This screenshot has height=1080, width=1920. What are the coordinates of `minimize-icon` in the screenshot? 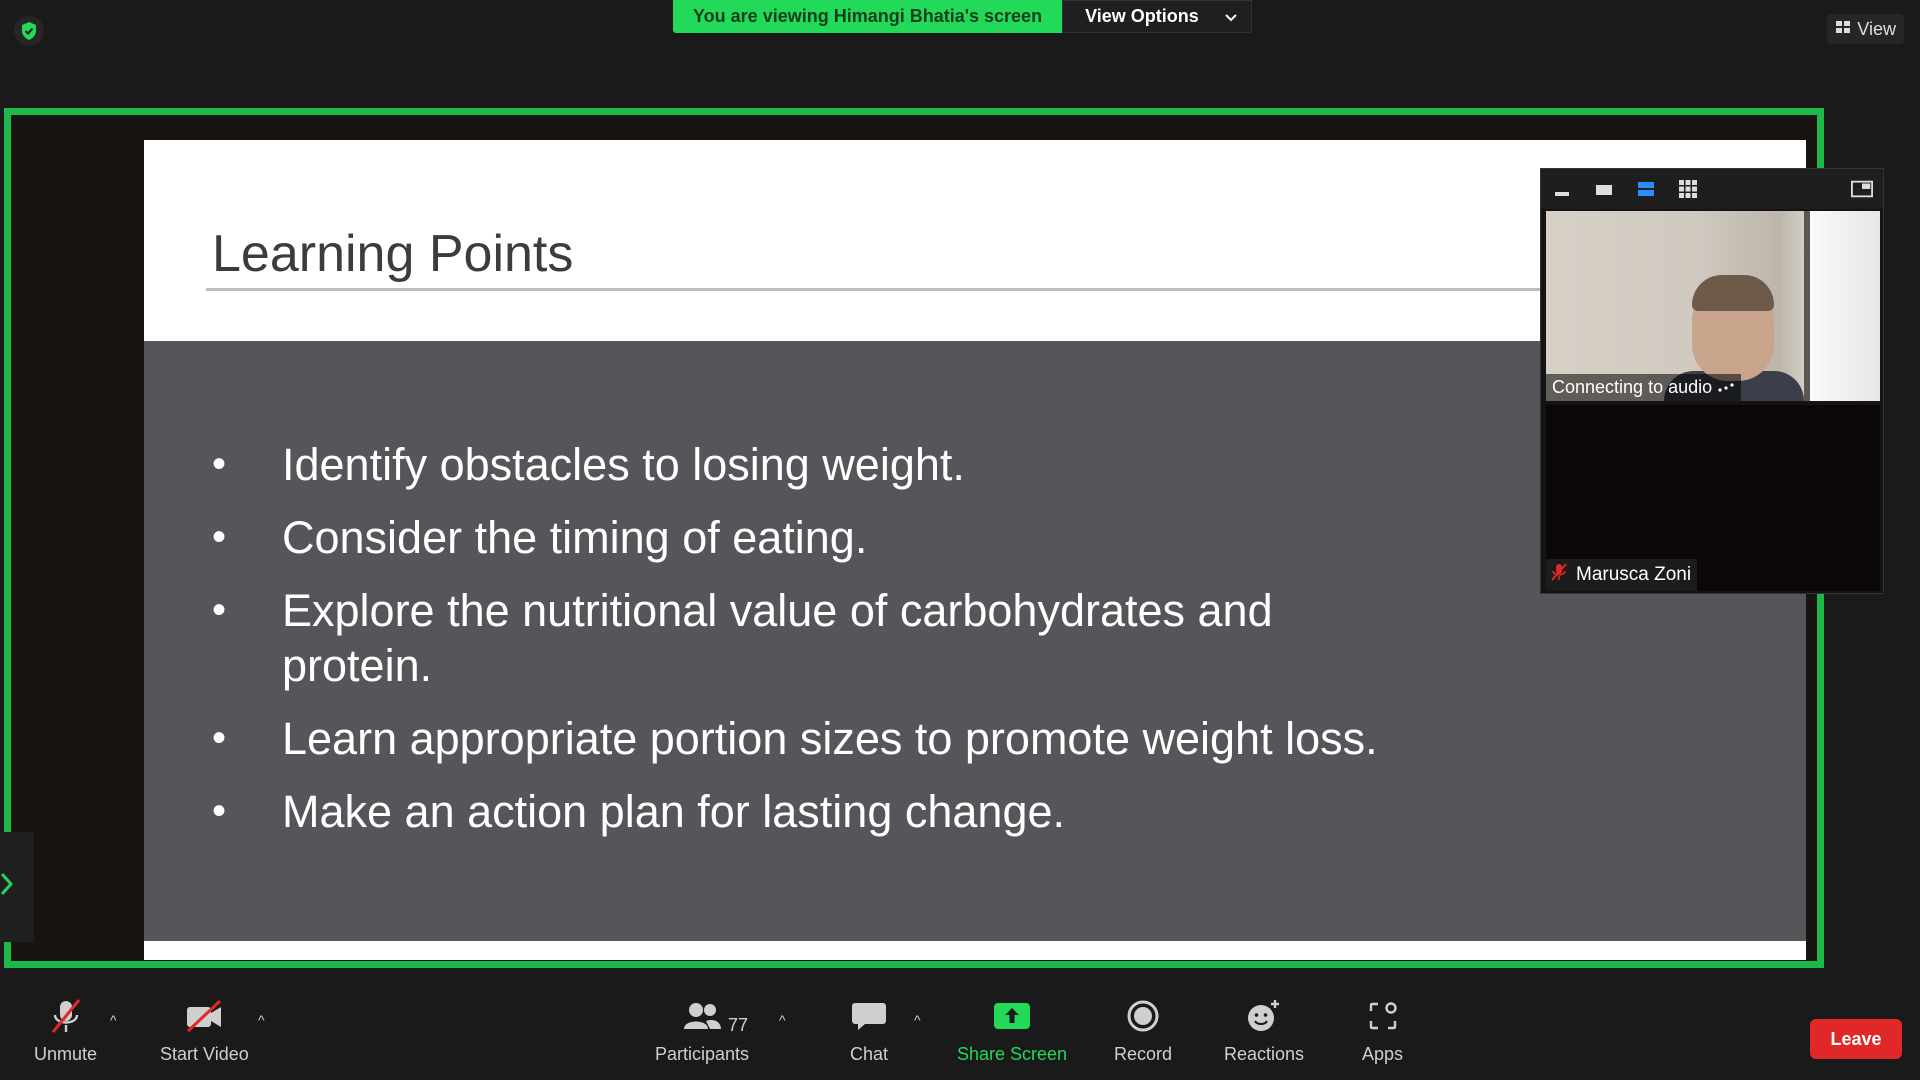 It's located at (1562, 189).